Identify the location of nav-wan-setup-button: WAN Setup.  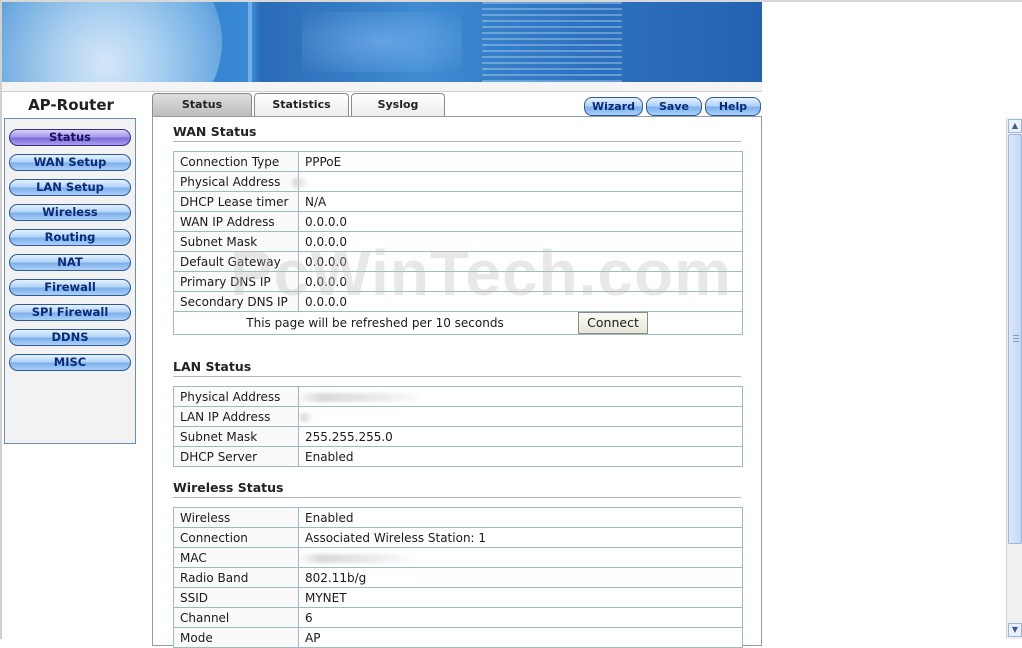
(70, 162).